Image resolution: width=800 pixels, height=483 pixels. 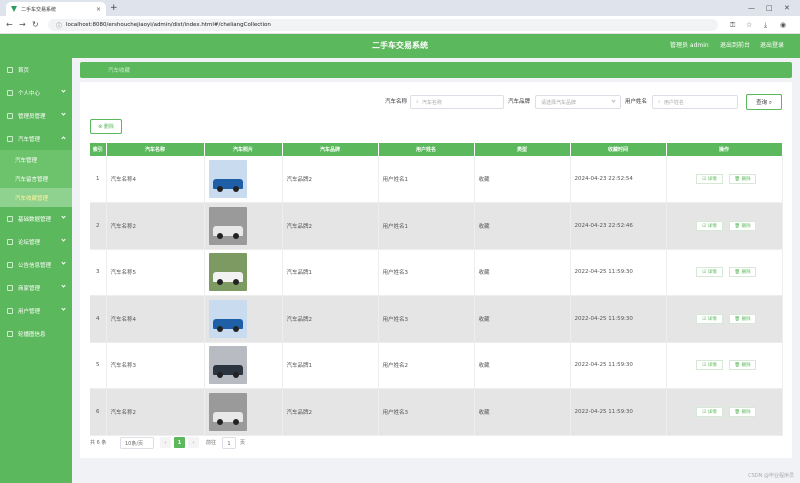 I want to click on goto-page-input: 1, so click(x=229, y=443).